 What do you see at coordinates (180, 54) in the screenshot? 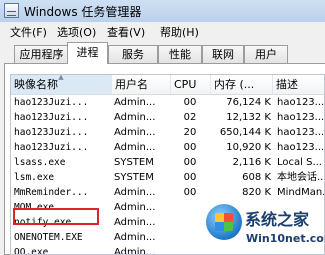
I see `tab-performance: 性能` at bounding box center [180, 54].